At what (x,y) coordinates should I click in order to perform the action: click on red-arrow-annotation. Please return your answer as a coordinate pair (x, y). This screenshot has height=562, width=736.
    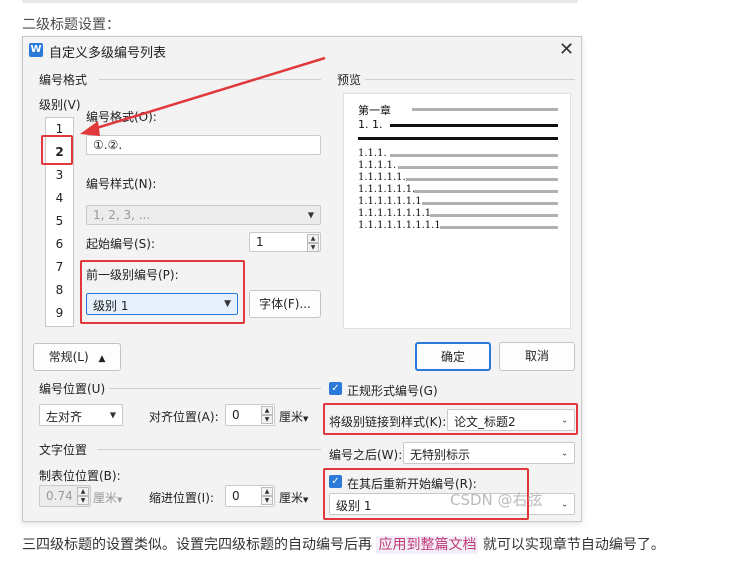
    Looking at the image, I should click on (203, 96).